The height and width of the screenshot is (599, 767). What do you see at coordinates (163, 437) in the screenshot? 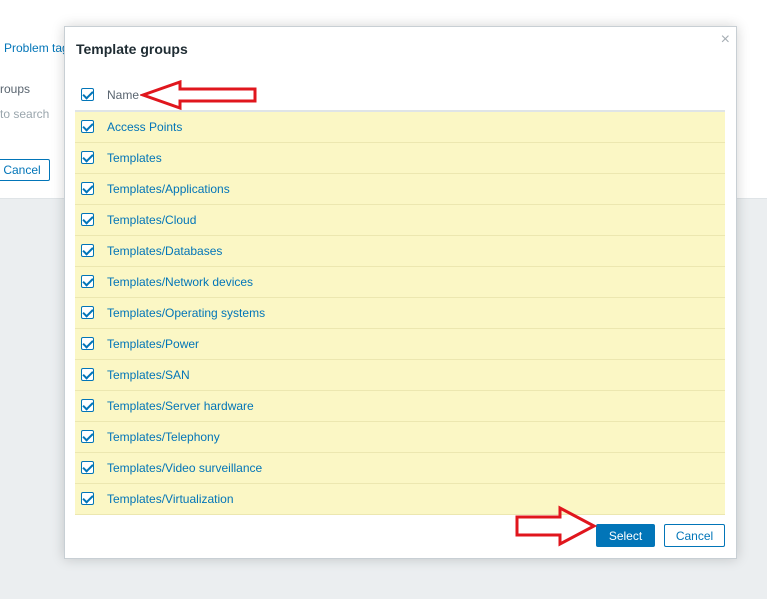
I see `group-name-link: Templates/Telephony` at bounding box center [163, 437].